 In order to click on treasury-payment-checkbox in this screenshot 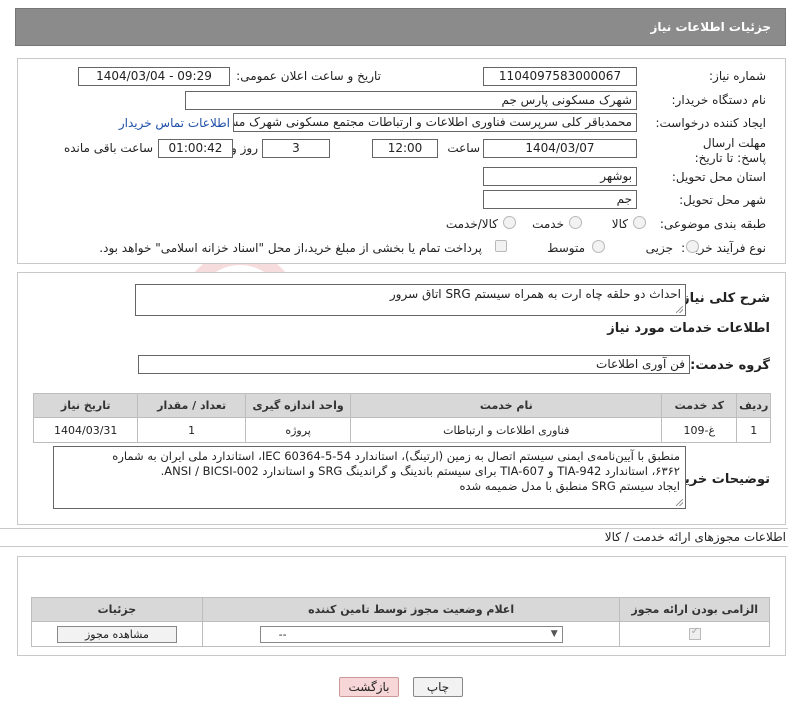, I will do `click(501, 246)`.